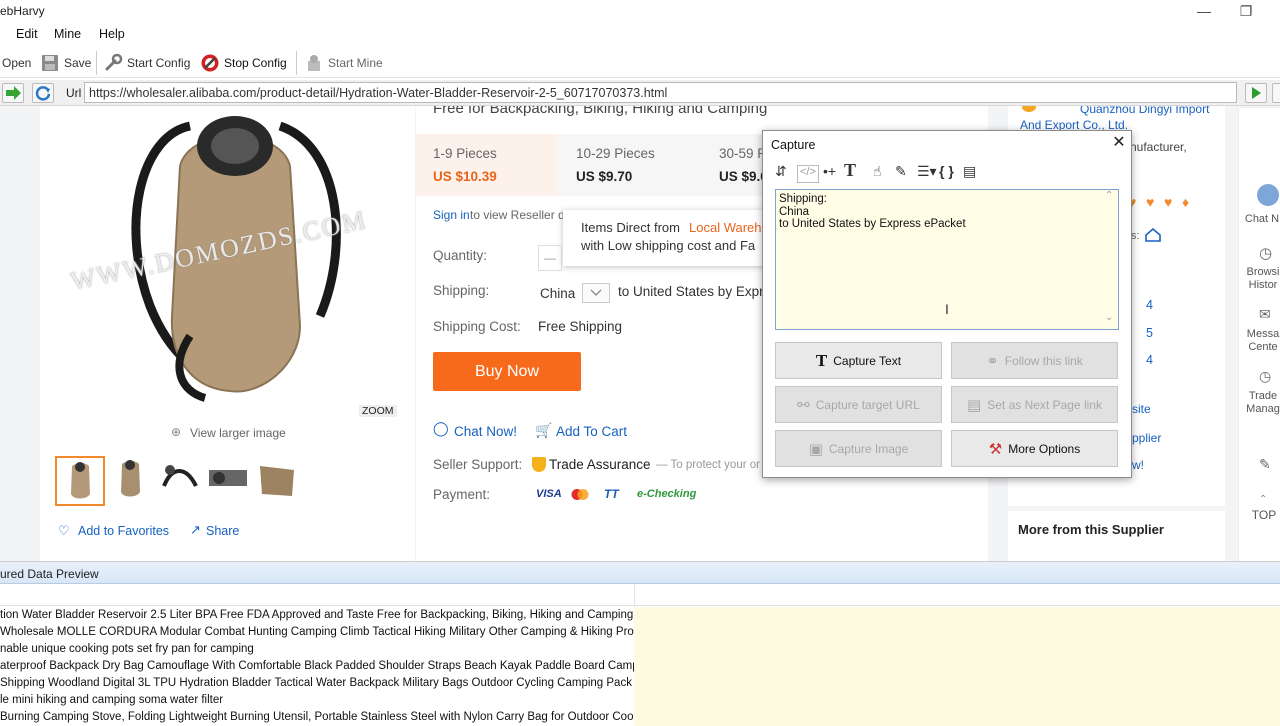 This screenshot has width=1280, height=726. I want to click on trade-assurance-text: Trade Assurance, so click(600, 464).